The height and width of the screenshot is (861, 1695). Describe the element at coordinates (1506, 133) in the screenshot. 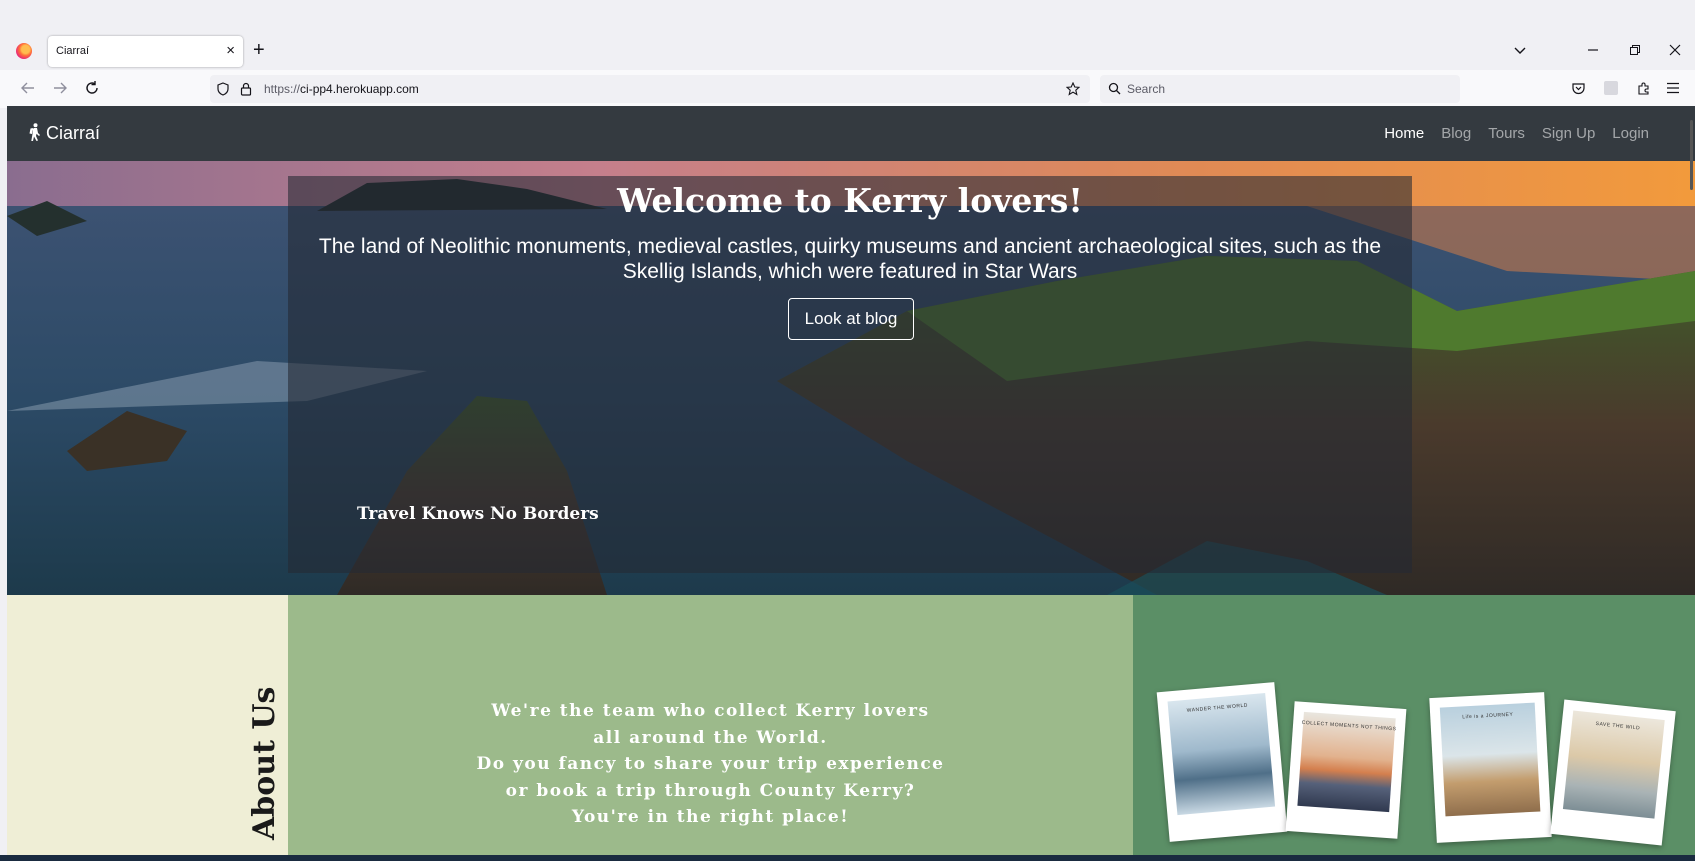

I see `nav-link-tours: Tours` at that location.